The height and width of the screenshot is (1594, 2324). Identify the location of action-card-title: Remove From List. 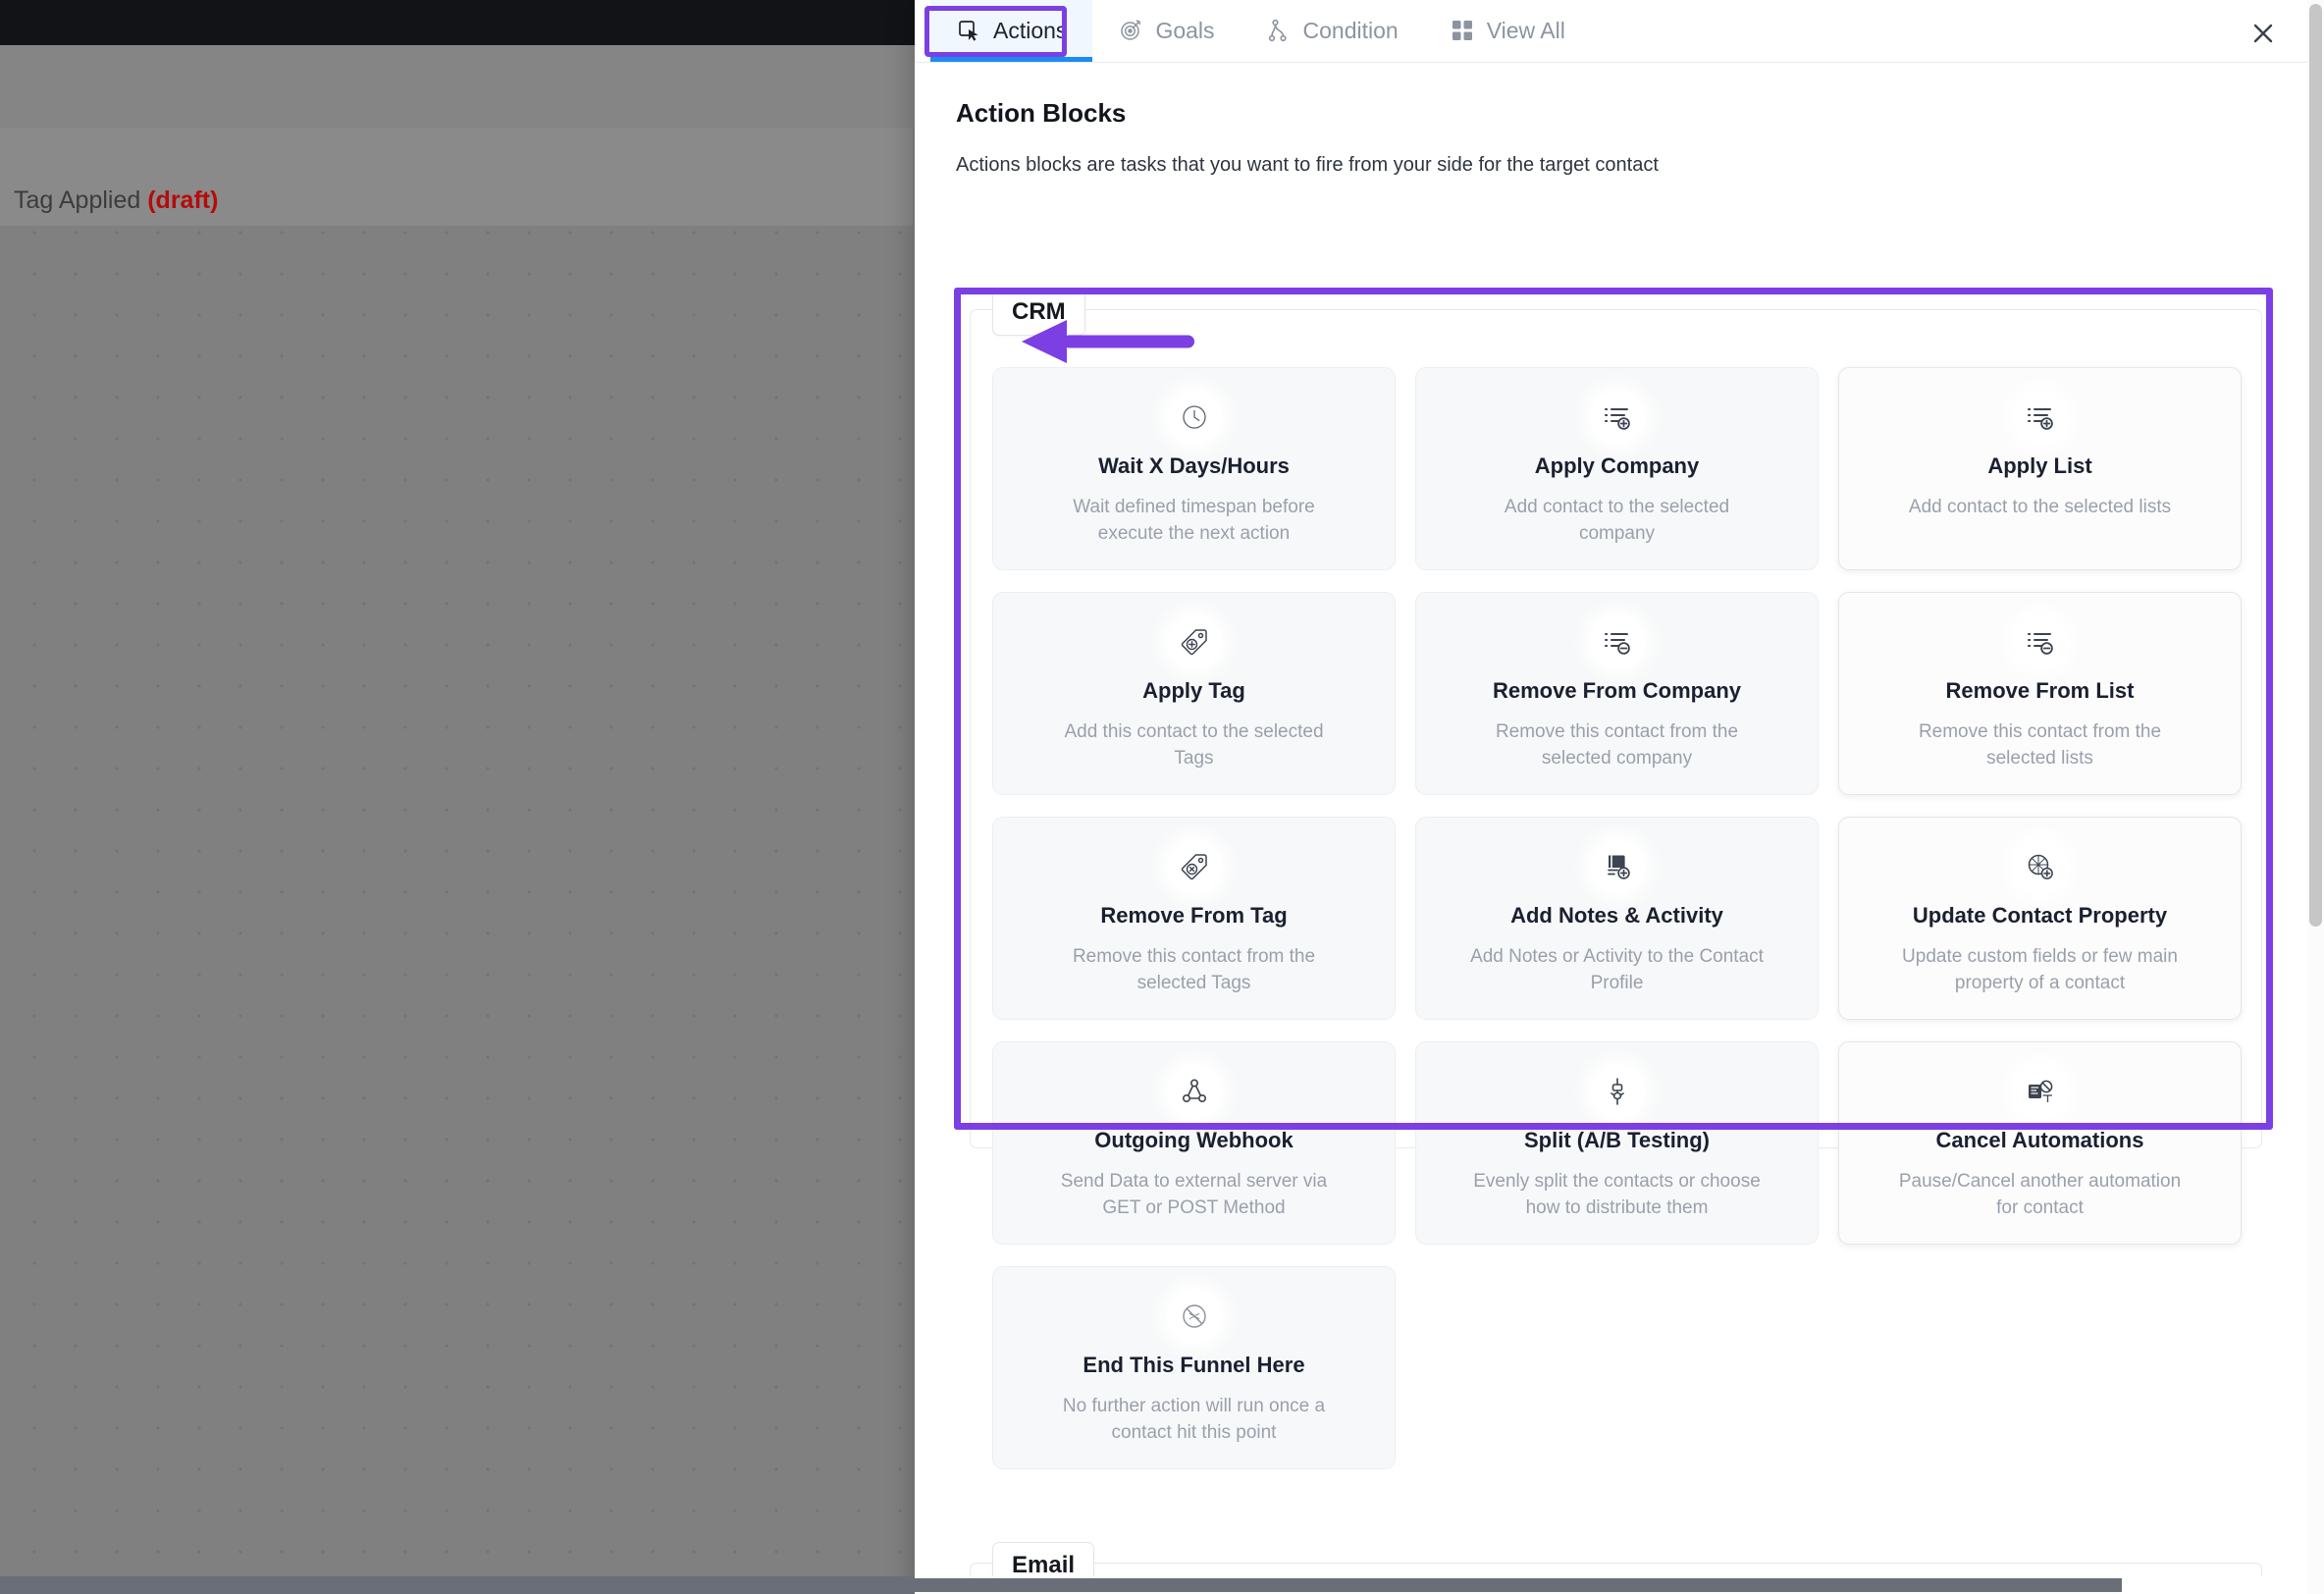
(2040, 691).